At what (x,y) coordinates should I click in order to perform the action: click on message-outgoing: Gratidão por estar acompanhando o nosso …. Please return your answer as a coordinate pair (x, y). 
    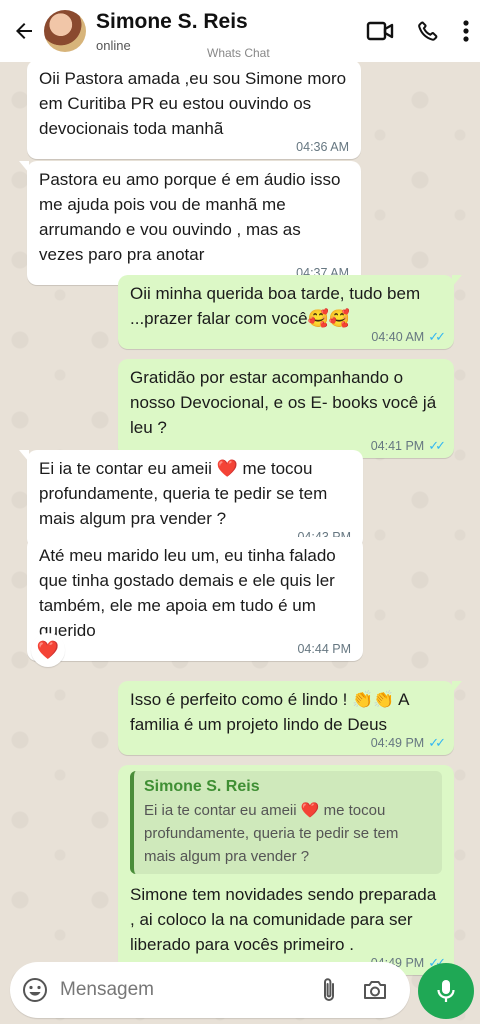
    Looking at the image, I should click on (286, 408).